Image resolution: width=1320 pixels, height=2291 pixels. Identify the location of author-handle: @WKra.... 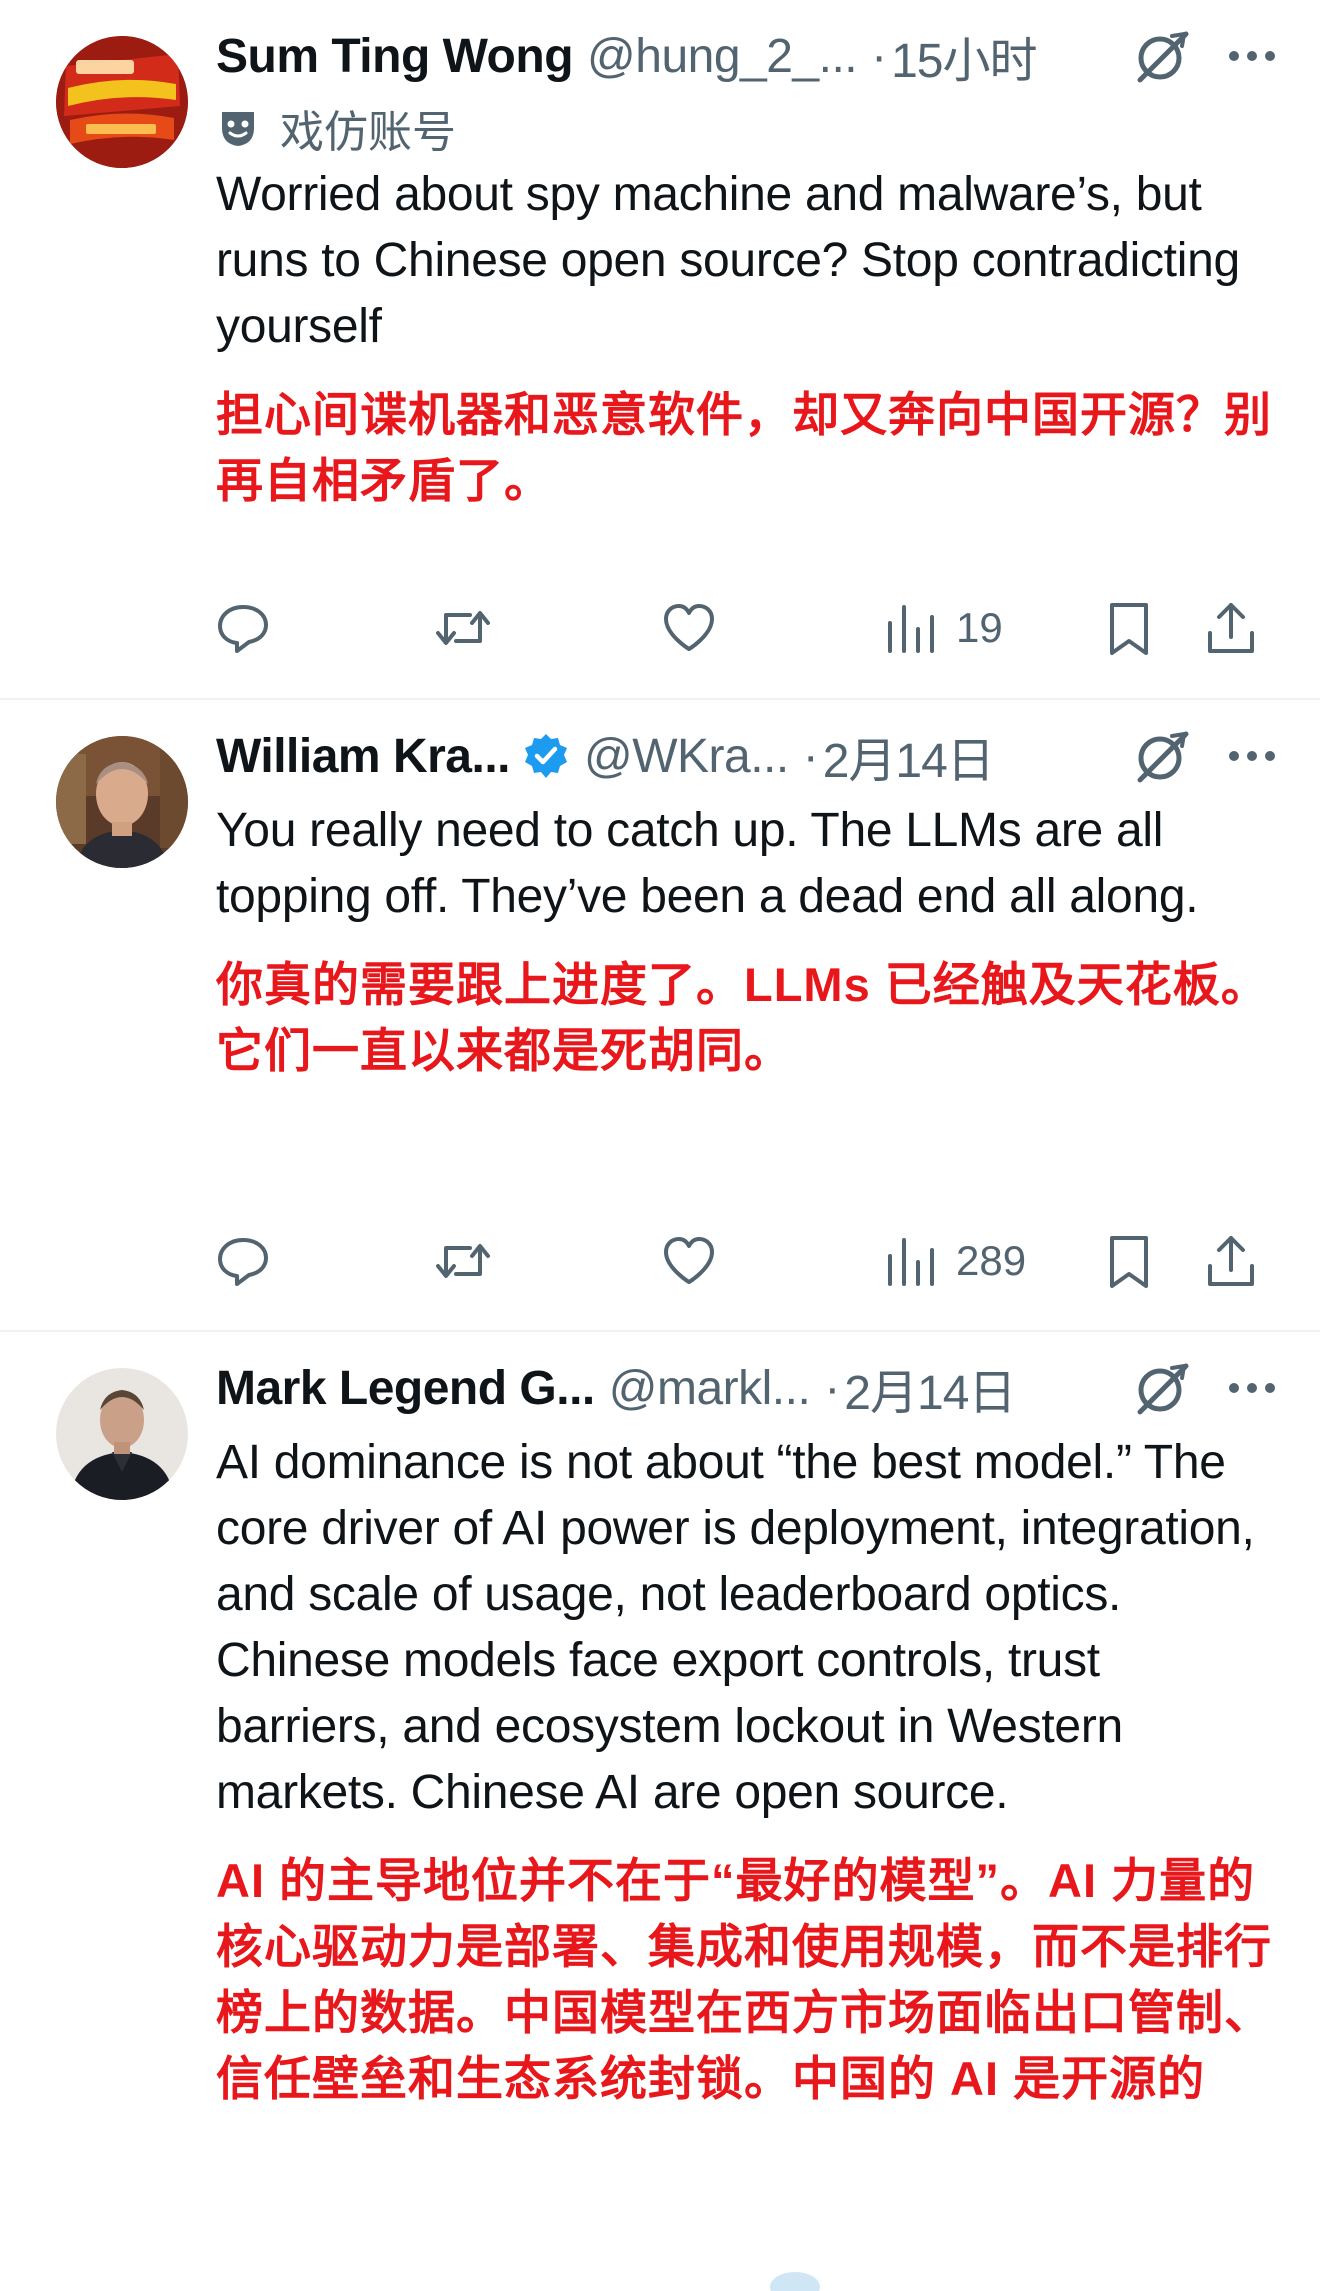
(686, 756).